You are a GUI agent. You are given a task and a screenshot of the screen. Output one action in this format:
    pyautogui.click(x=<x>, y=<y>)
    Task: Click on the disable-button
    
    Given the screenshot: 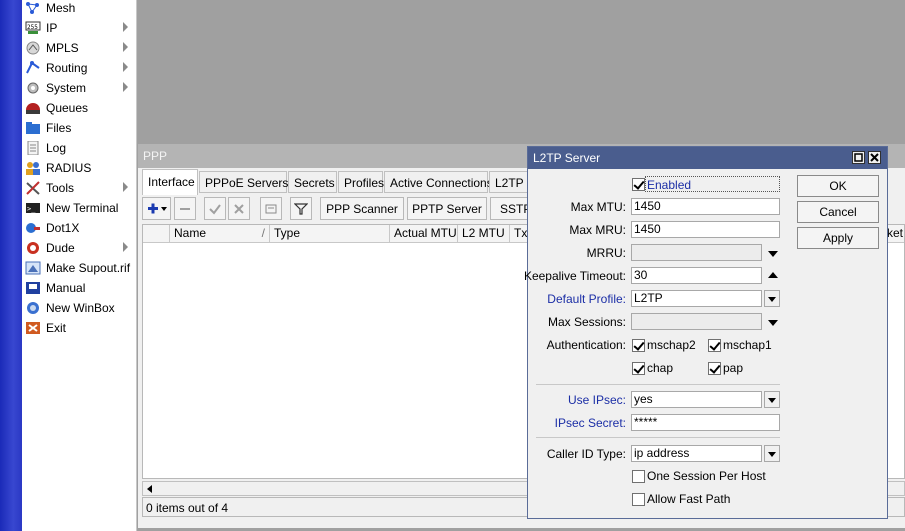 What is the action you would take?
    pyautogui.click(x=239, y=208)
    